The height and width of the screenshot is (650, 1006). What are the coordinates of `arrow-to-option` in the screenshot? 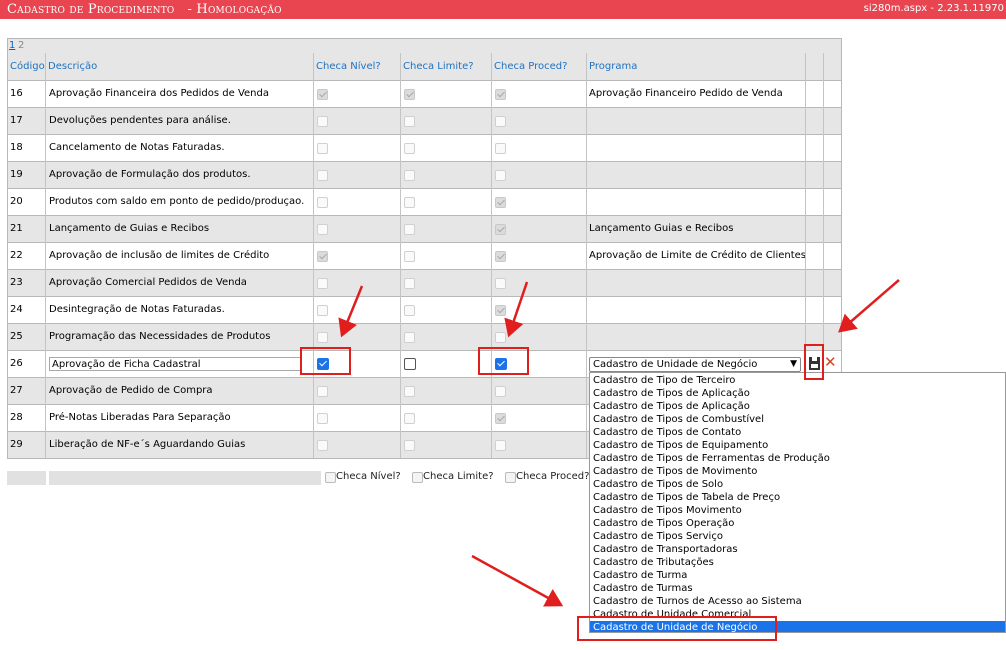 It's located at (517, 580).